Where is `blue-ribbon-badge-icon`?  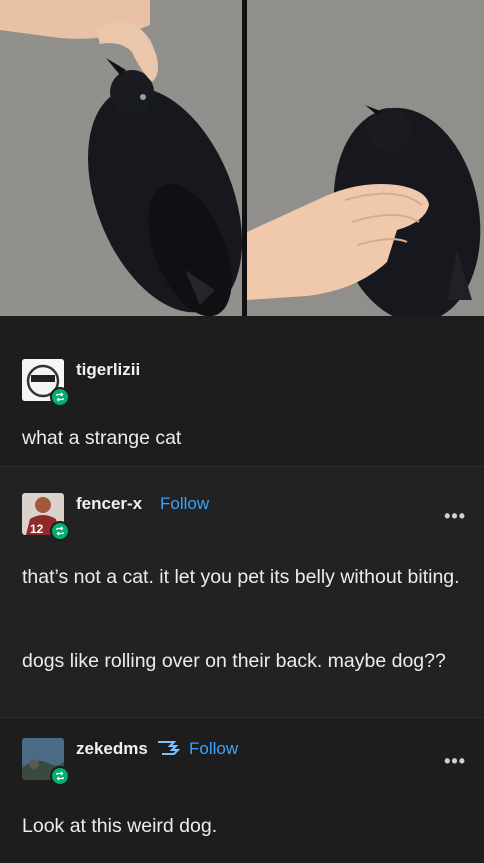 blue-ribbon-badge-icon is located at coordinates (169, 748).